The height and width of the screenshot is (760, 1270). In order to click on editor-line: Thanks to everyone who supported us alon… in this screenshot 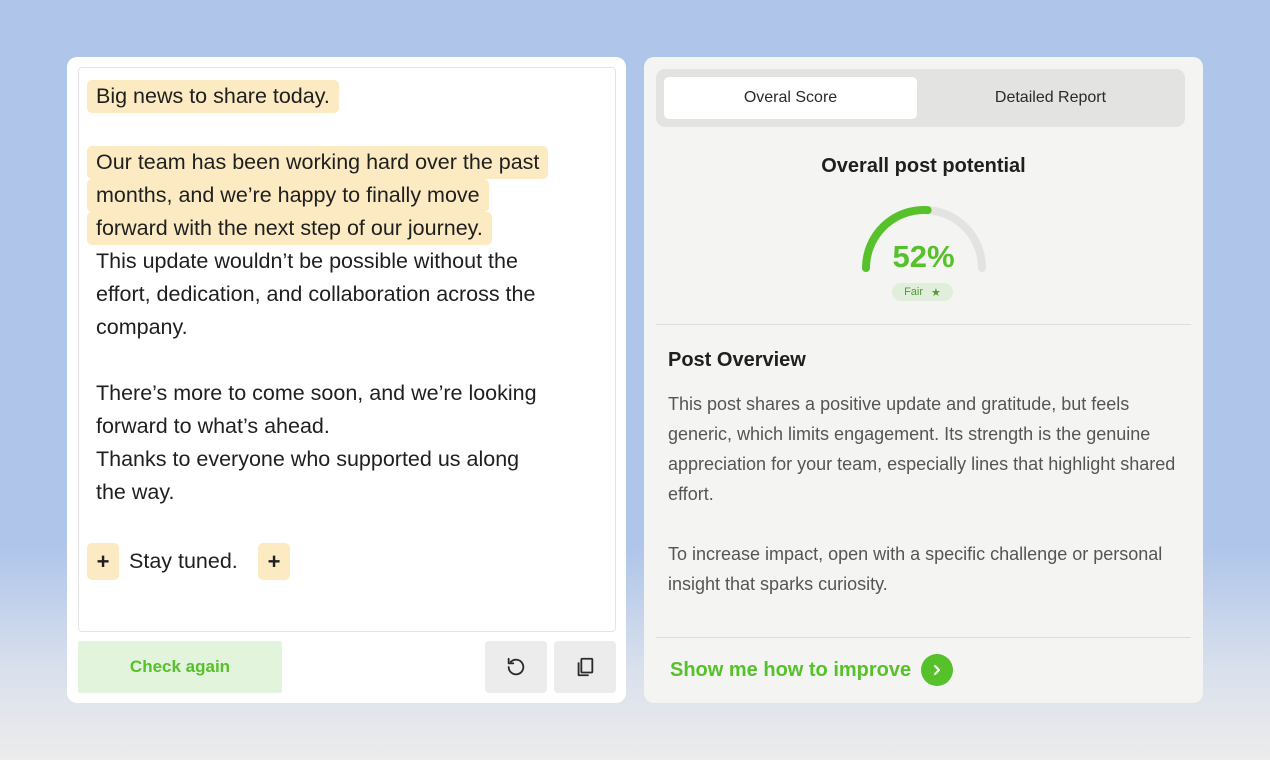, I will do `click(307, 459)`.